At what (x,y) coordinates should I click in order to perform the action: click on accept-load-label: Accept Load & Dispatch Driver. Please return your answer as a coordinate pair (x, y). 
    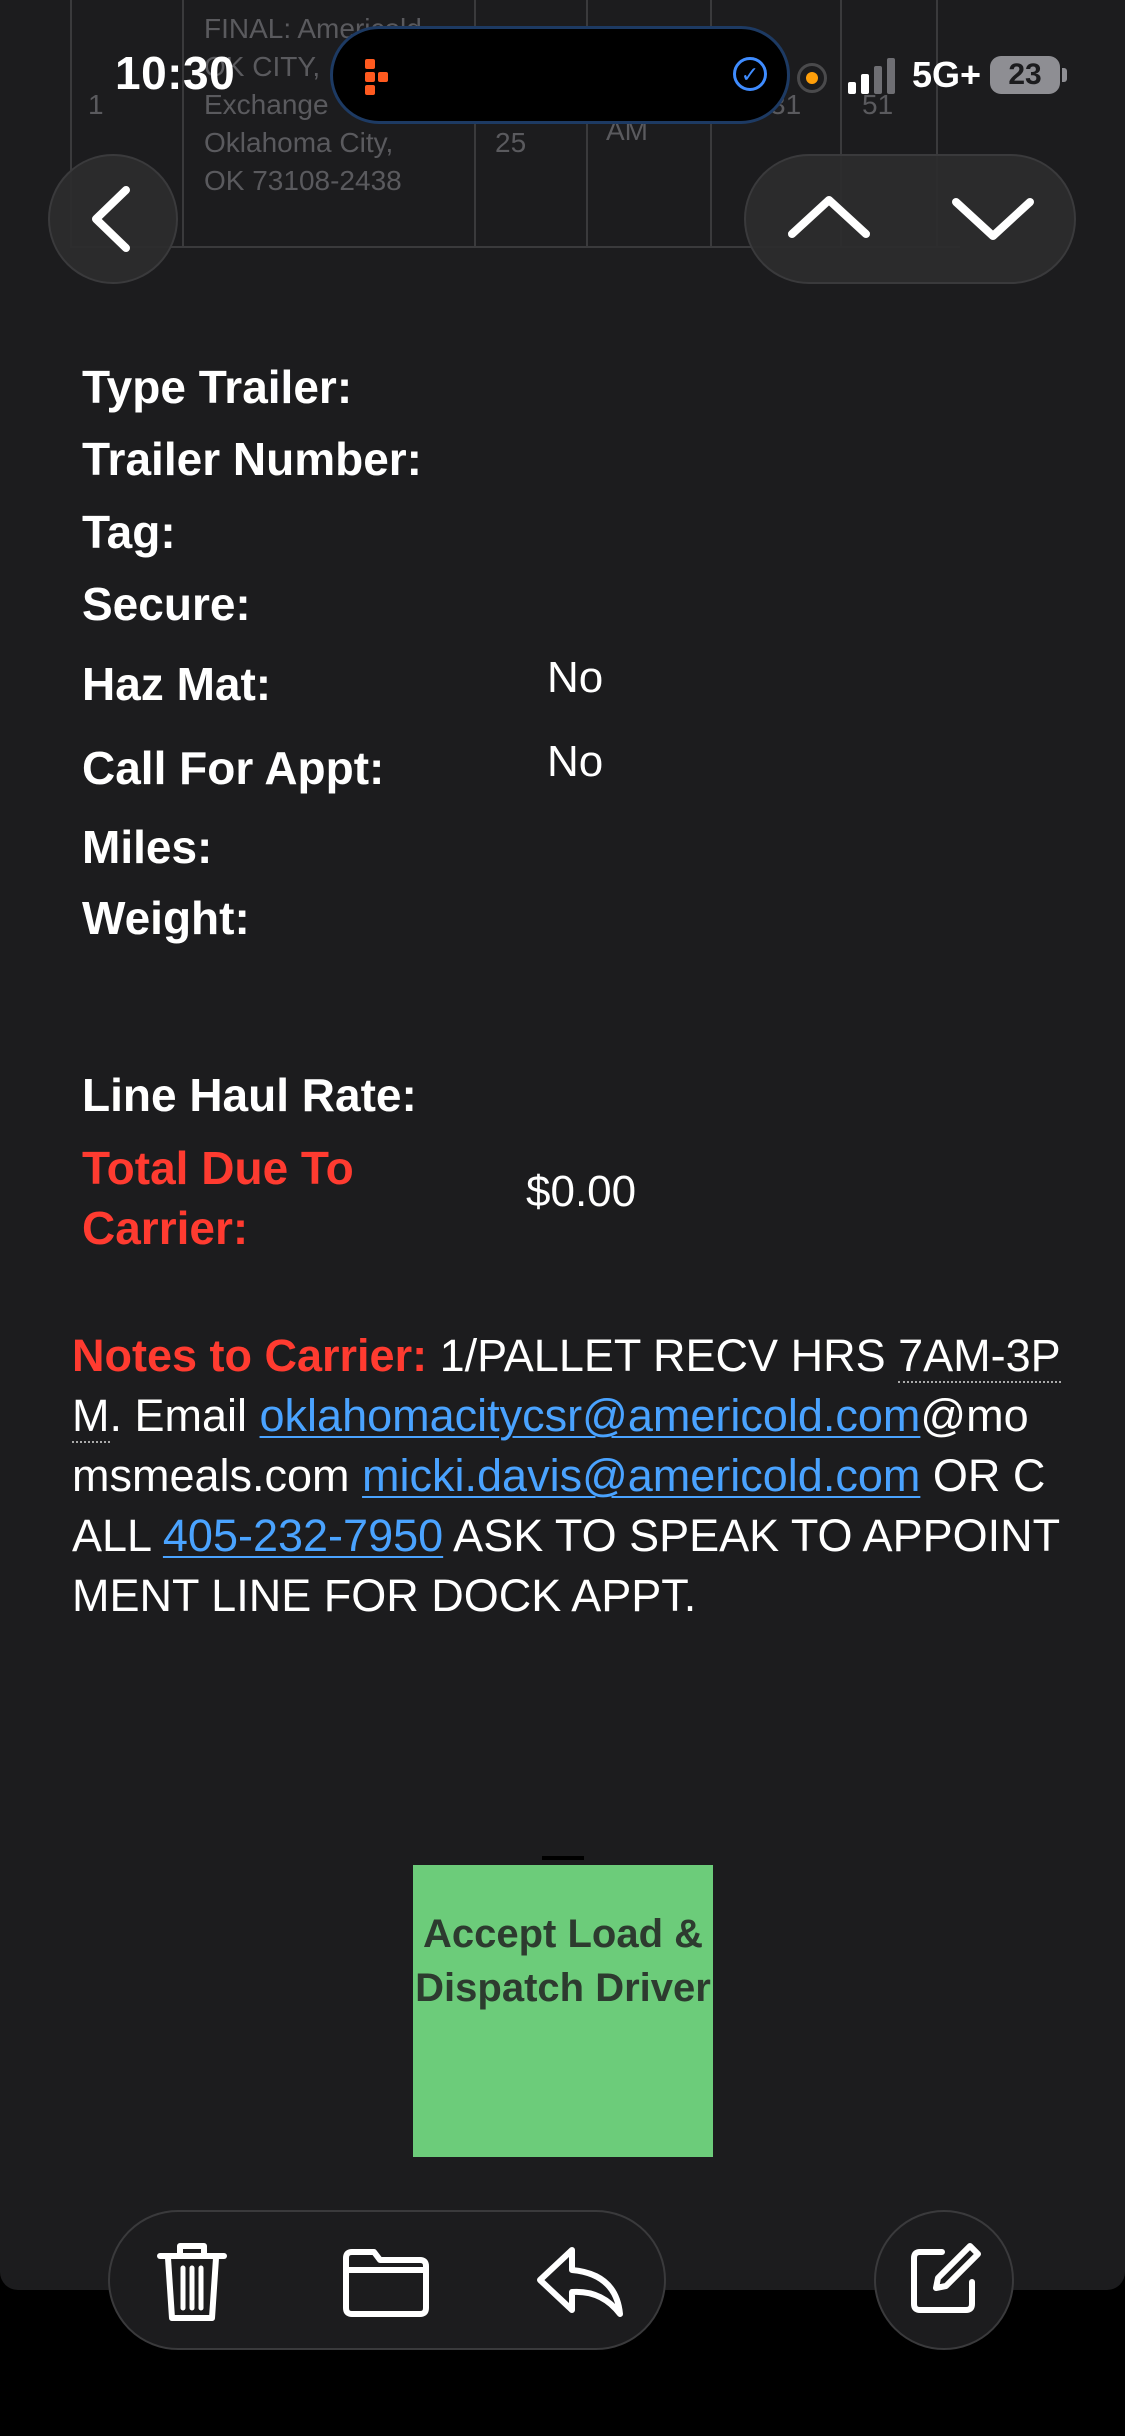
    Looking at the image, I should click on (563, 1961).